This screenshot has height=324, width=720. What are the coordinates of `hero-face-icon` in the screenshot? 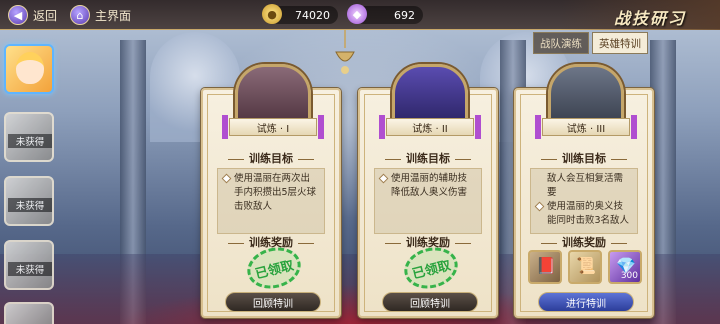 It's located at (30, 68).